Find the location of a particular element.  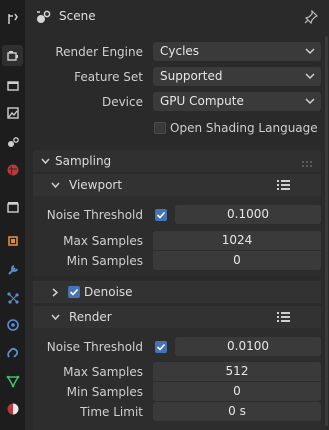

feature-set-row: Feature Set Supported is located at coordinates (177, 77).